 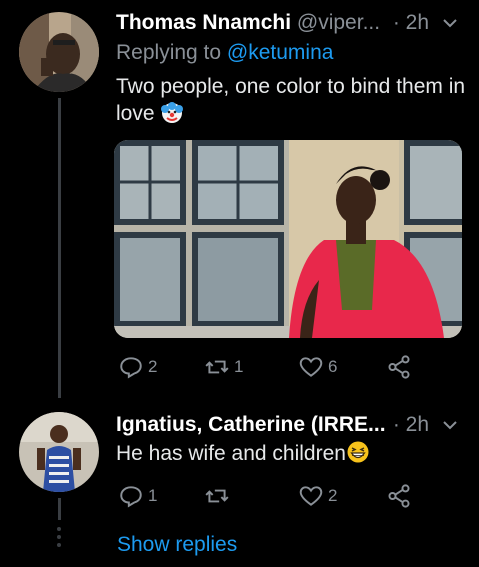 I want to click on mention-link: @ketumina, so click(x=280, y=52).